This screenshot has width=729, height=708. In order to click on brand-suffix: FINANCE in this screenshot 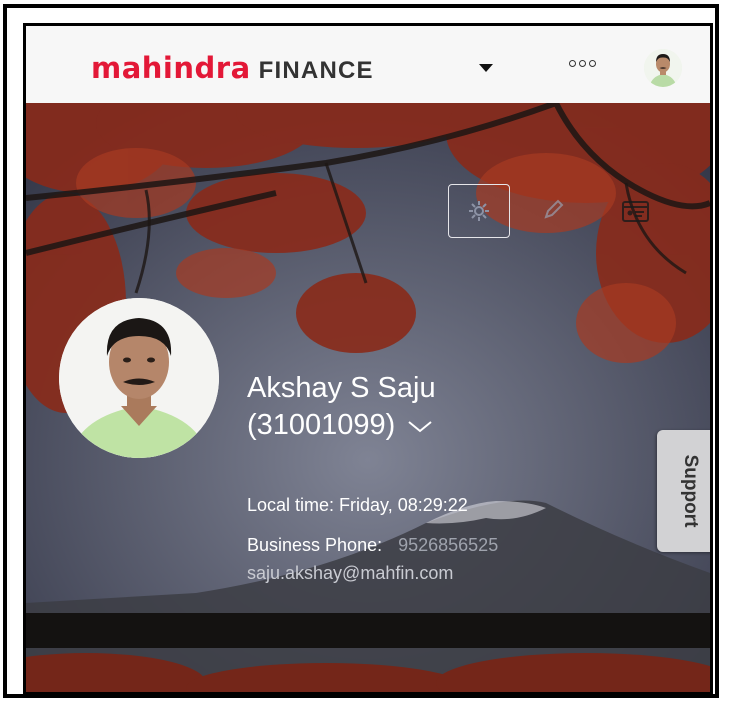, I will do `click(316, 70)`.